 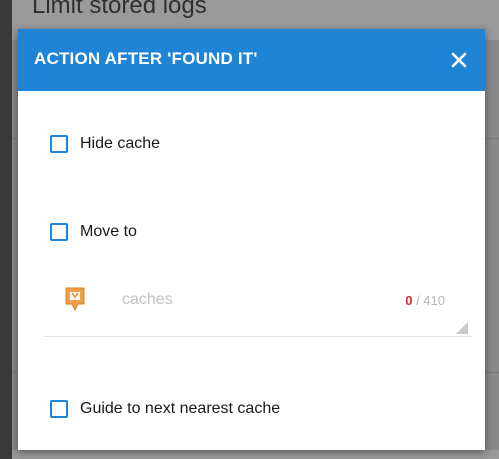 What do you see at coordinates (258, 309) in the screenshot?
I see `folder-select-field: caches 0 / 410` at bounding box center [258, 309].